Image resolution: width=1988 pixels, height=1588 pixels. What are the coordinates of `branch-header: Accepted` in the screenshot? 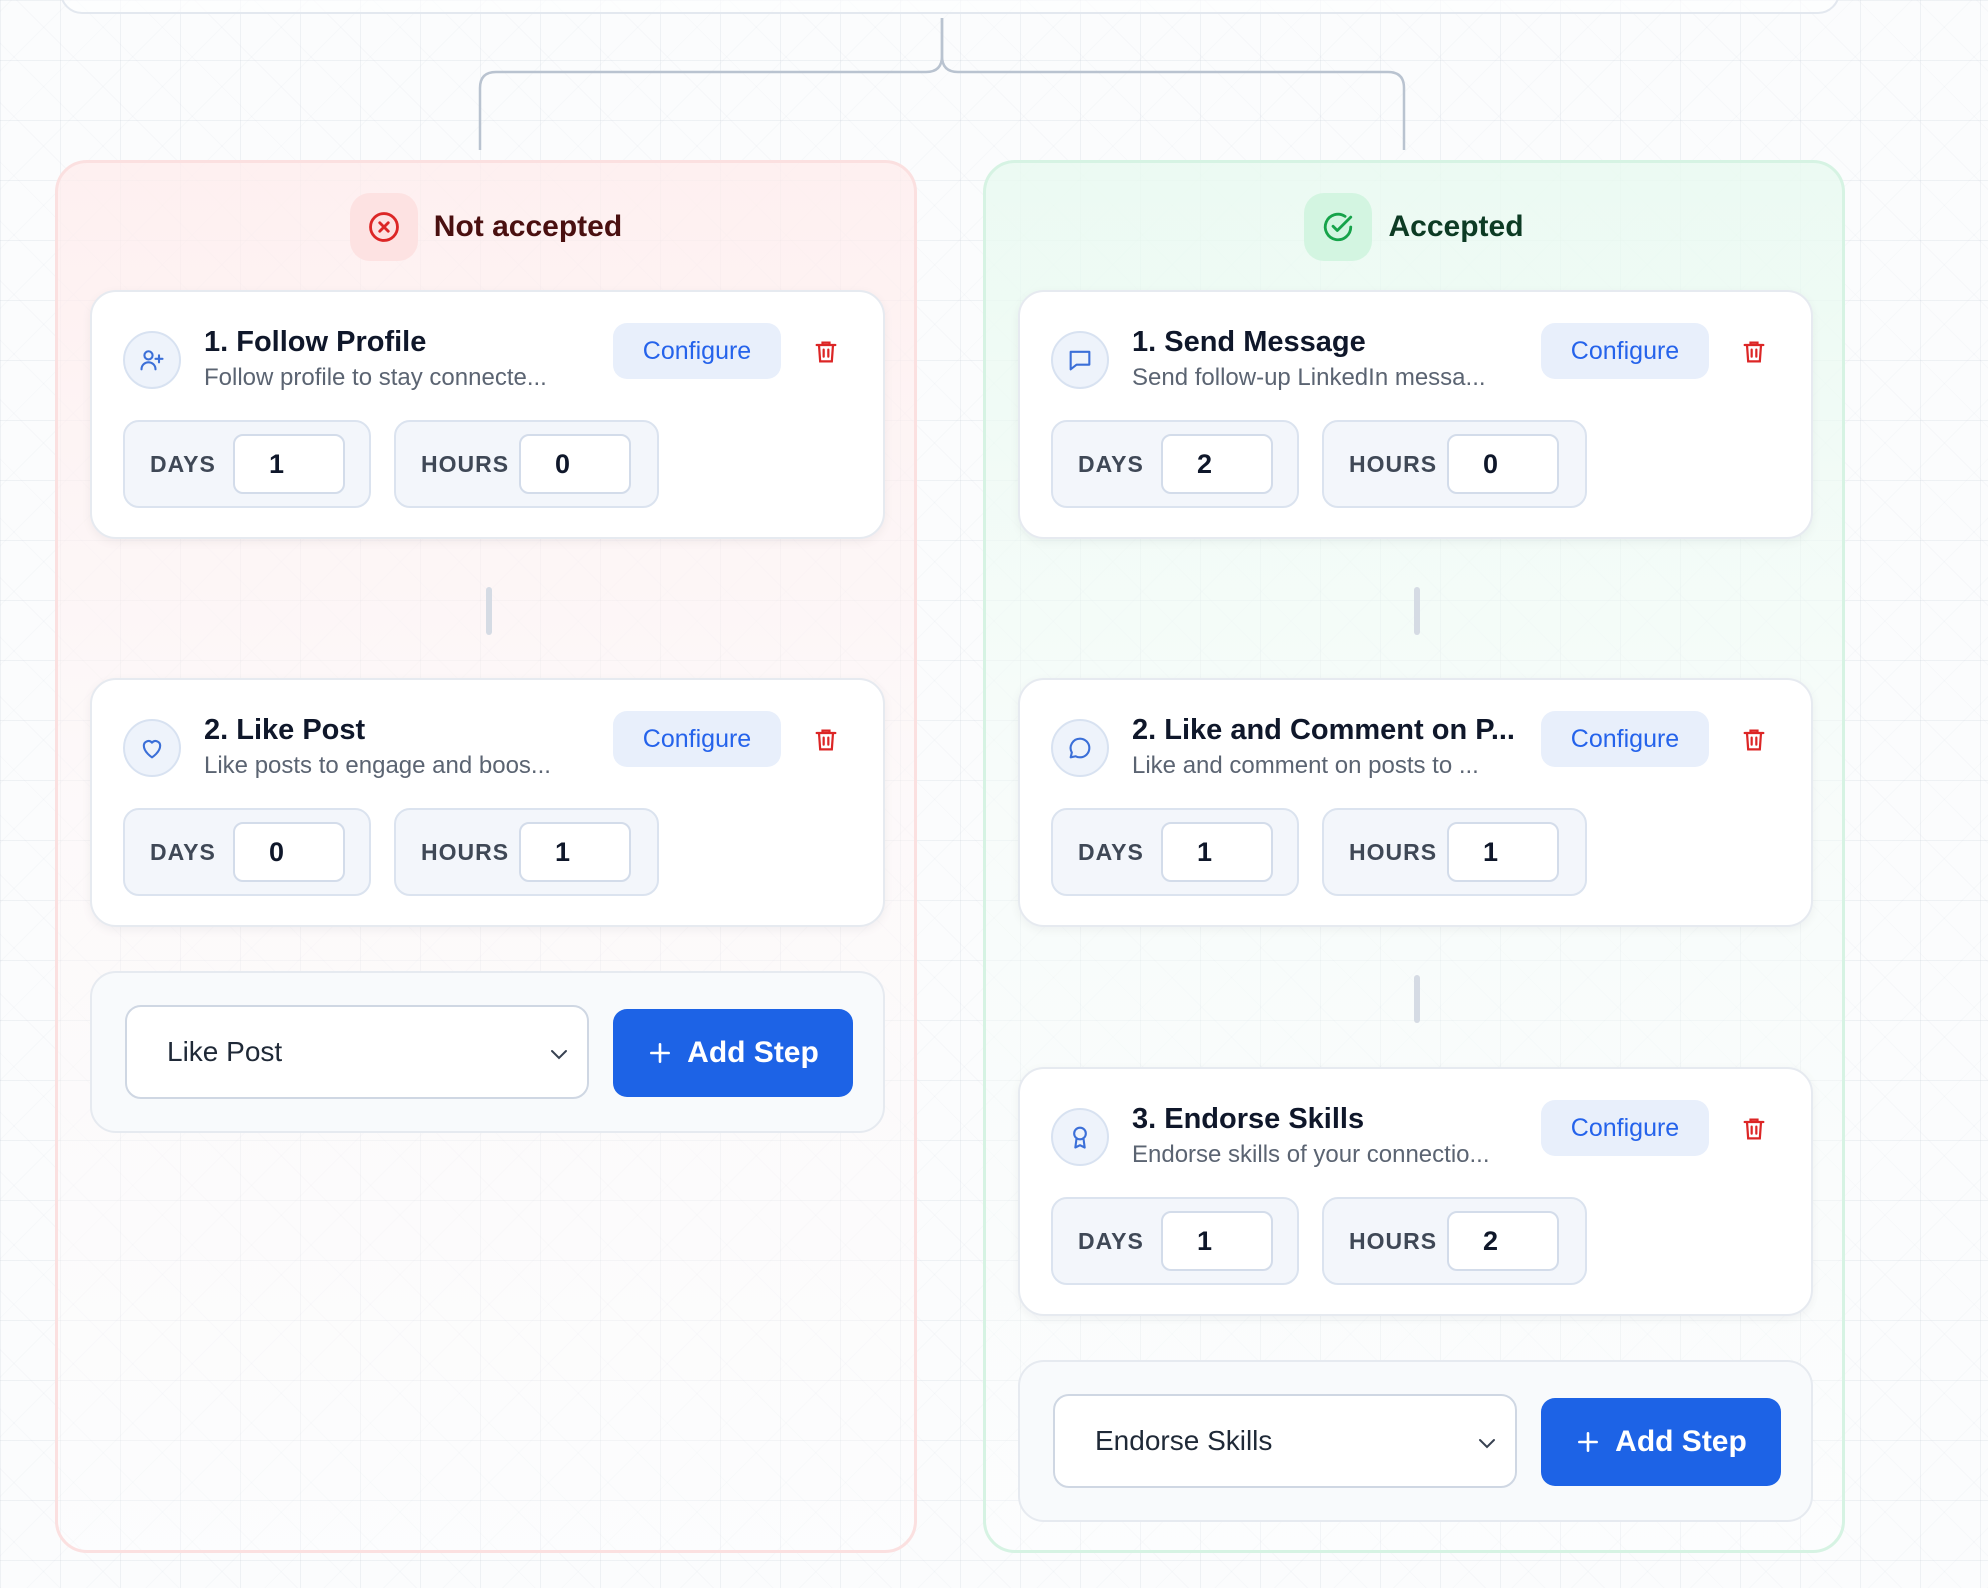 It's located at (1414, 227).